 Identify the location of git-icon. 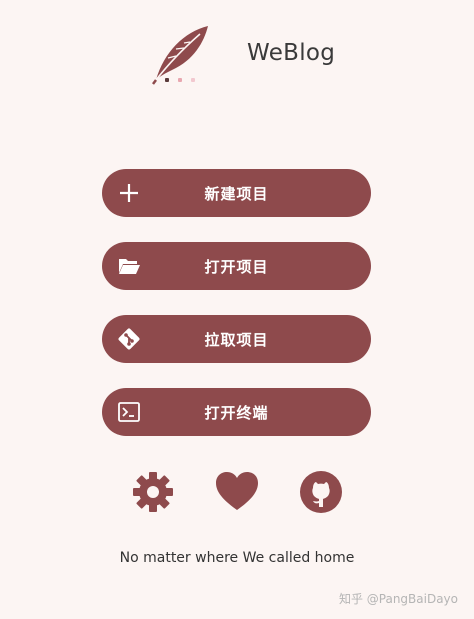
(129, 339).